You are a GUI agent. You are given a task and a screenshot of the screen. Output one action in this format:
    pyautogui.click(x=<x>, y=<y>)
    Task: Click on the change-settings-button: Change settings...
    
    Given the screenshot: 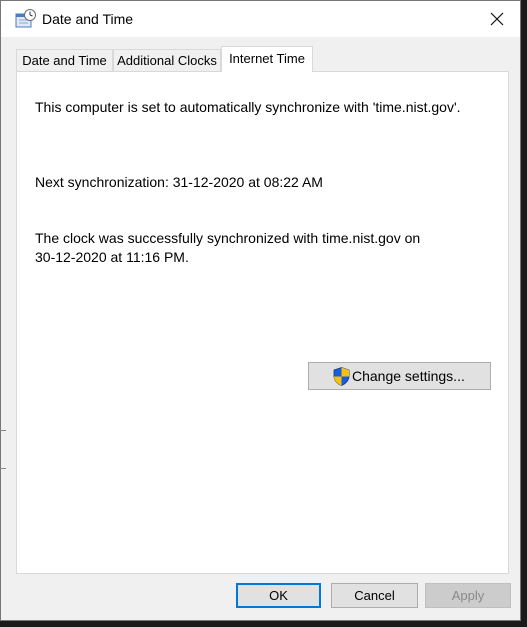 What is the action you would take?
    pyautogui.click(x=399, y=376)
    